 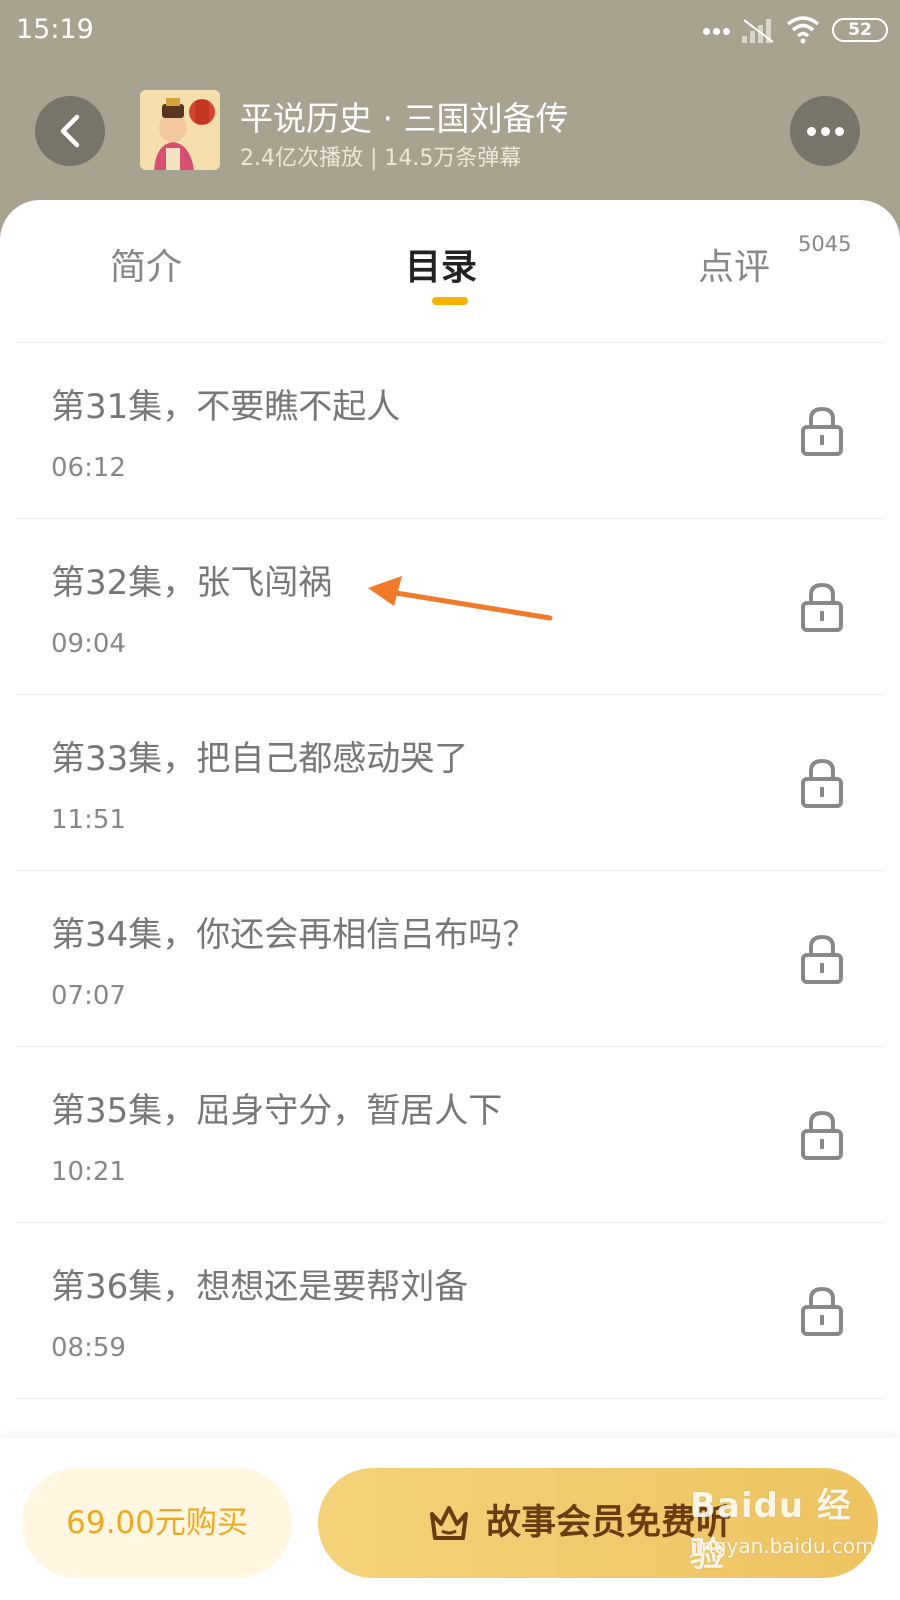 What do you see at coordinates (450, 1135) in the screenshot?
I see `episode-item: 第35集，屈身守分，暂居人下 10:21` at bounding box center [450, 1135].